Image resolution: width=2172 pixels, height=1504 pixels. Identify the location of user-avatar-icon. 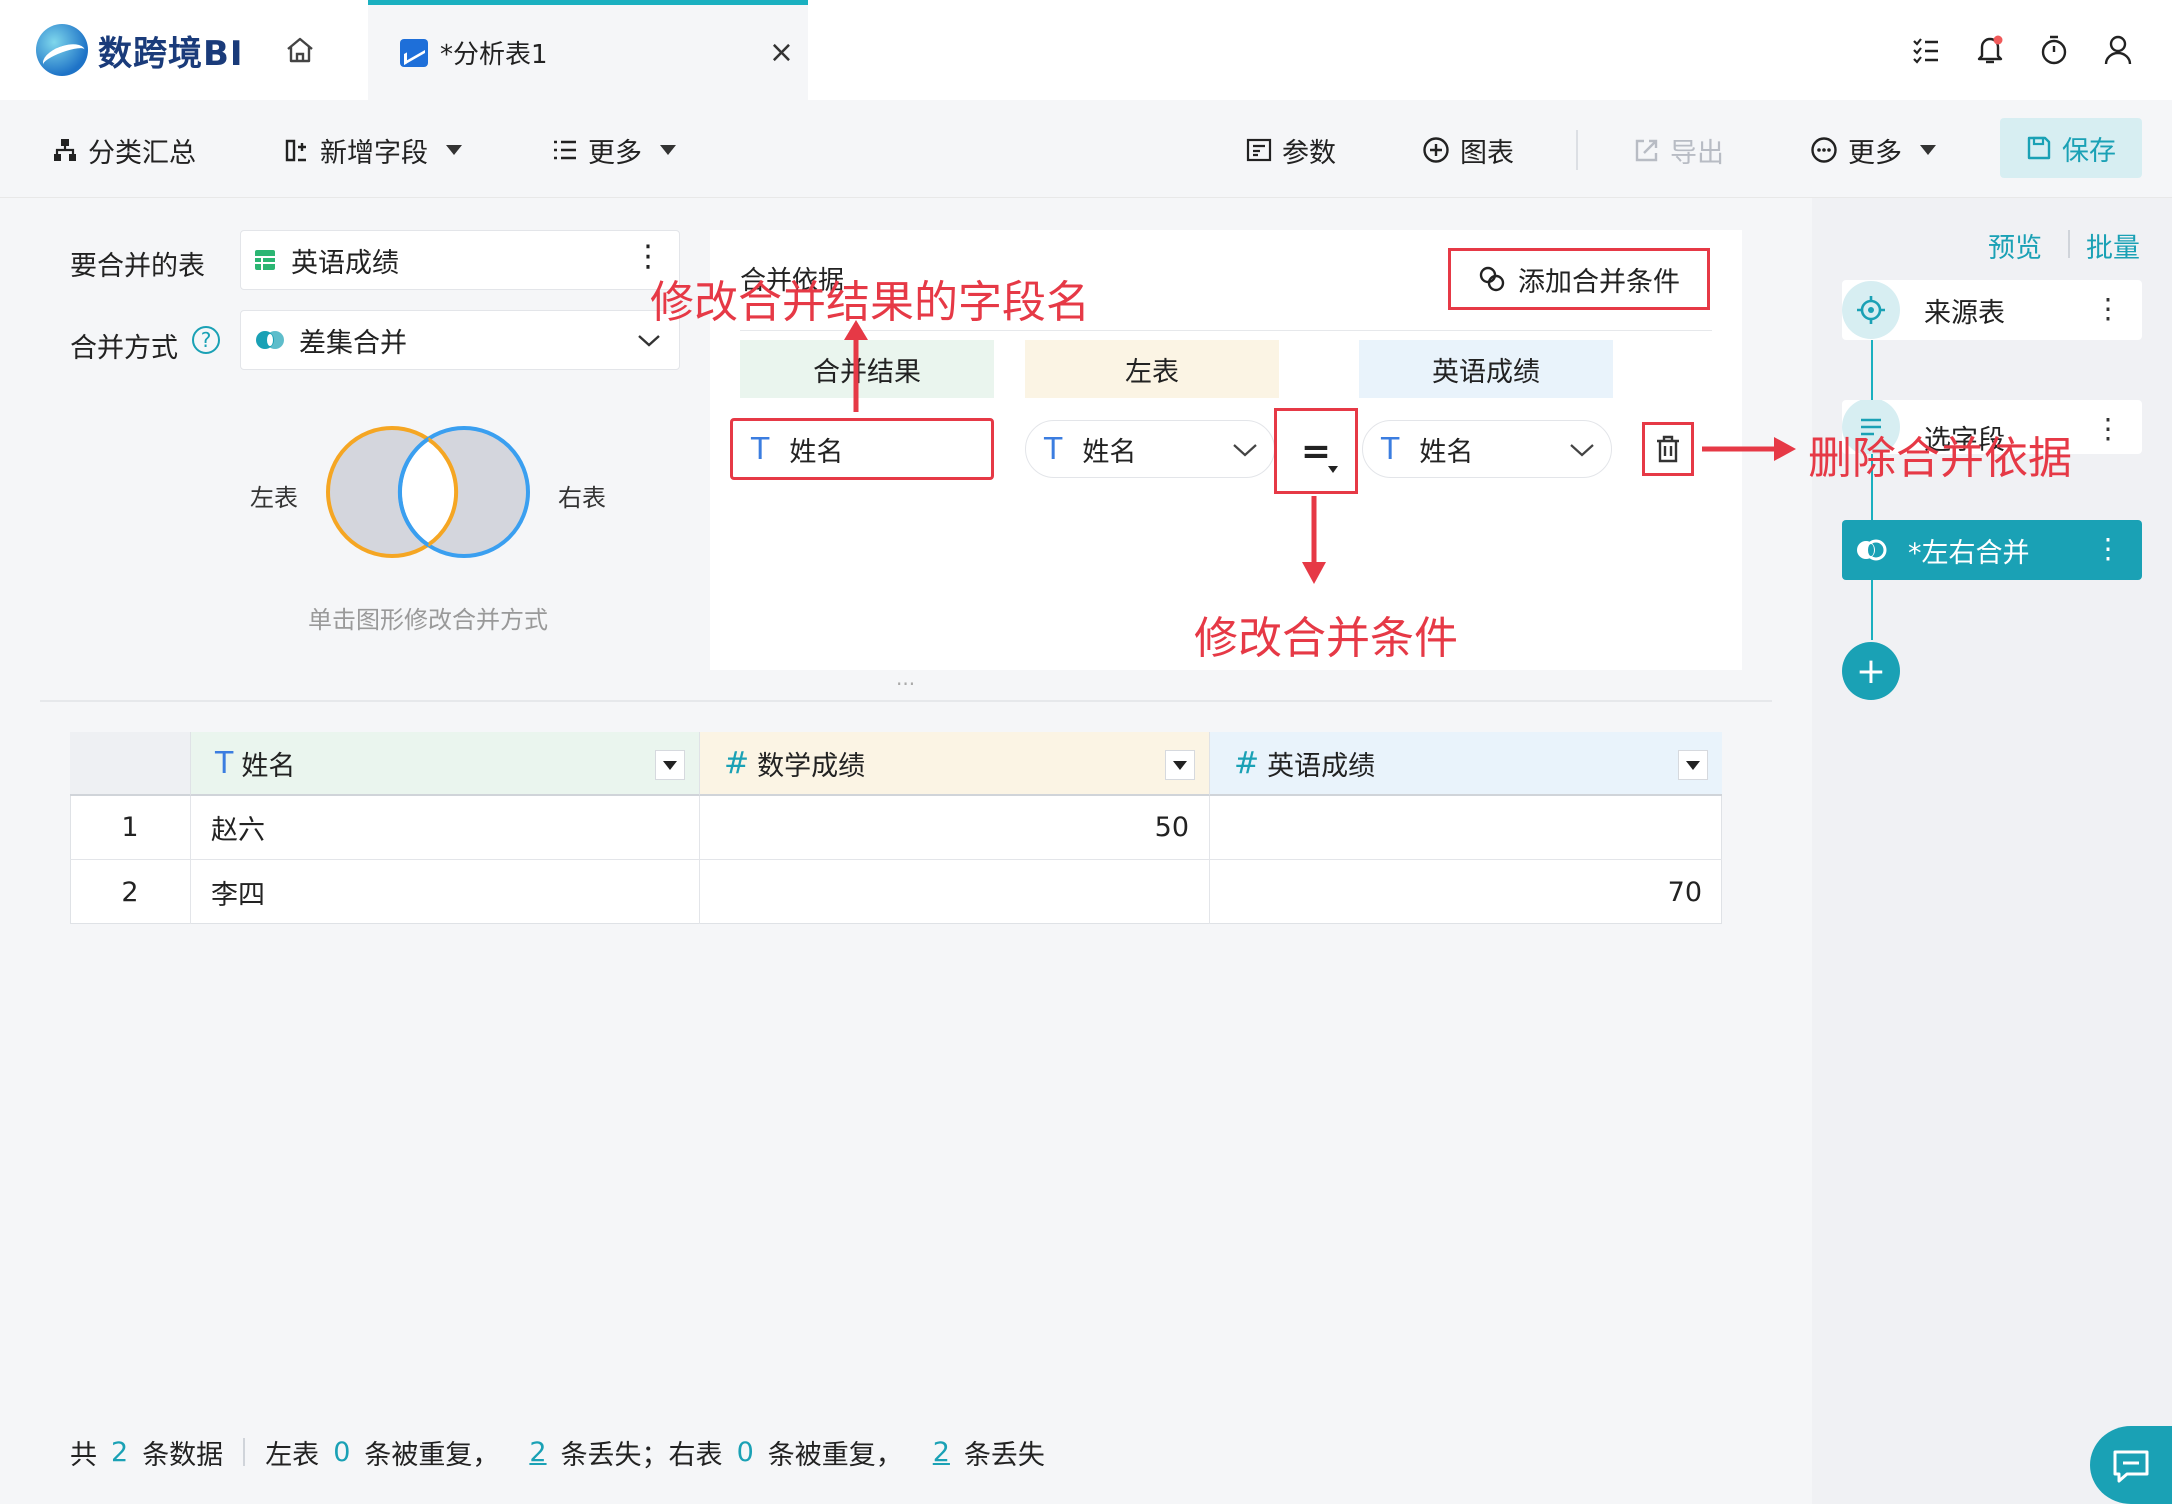
(2118, 50).